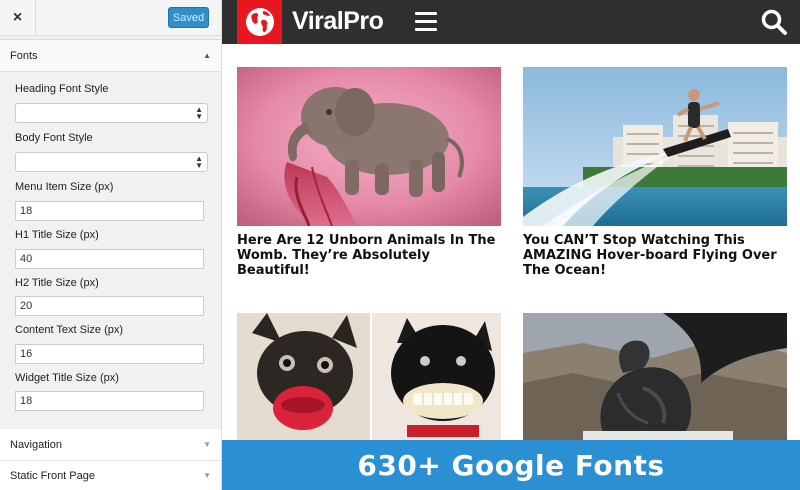 The width and height of the screenshot is (800, 490). I want to click on search-icon, so click(774, 22).